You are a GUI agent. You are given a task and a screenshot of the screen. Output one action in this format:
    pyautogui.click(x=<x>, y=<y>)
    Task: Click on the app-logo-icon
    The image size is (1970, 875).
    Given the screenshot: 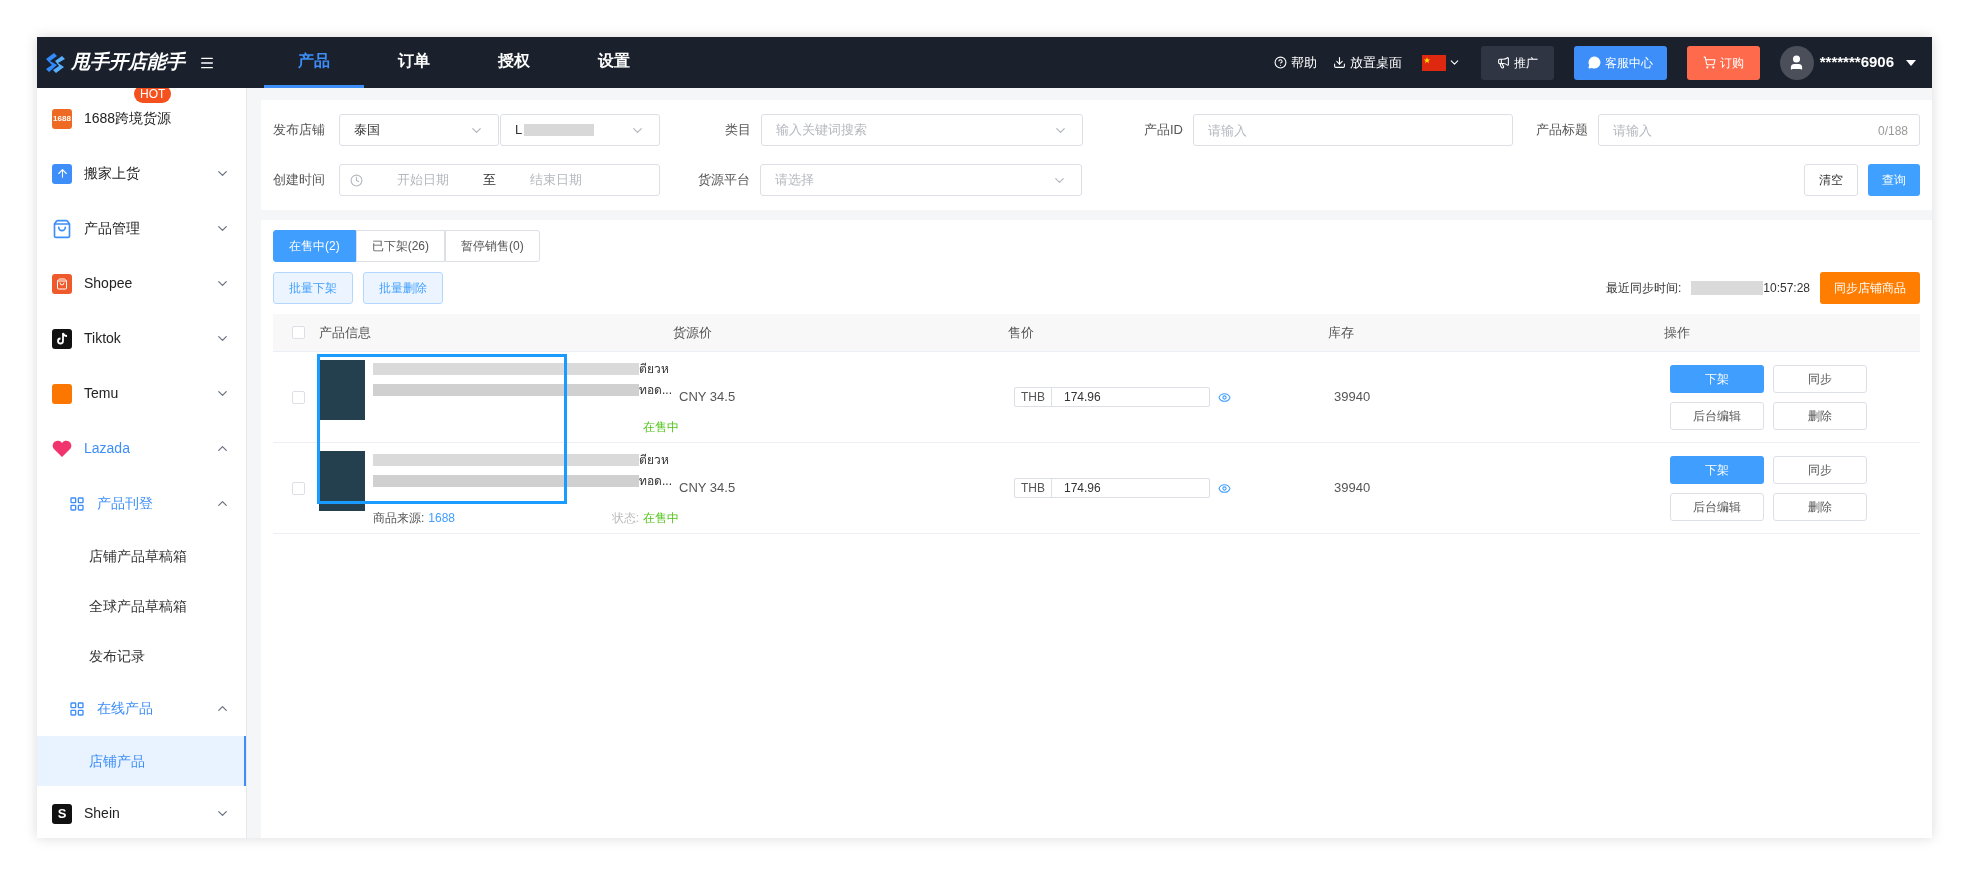 What is the action you would take?
    pyautogui.click(x=62, y=393)
    